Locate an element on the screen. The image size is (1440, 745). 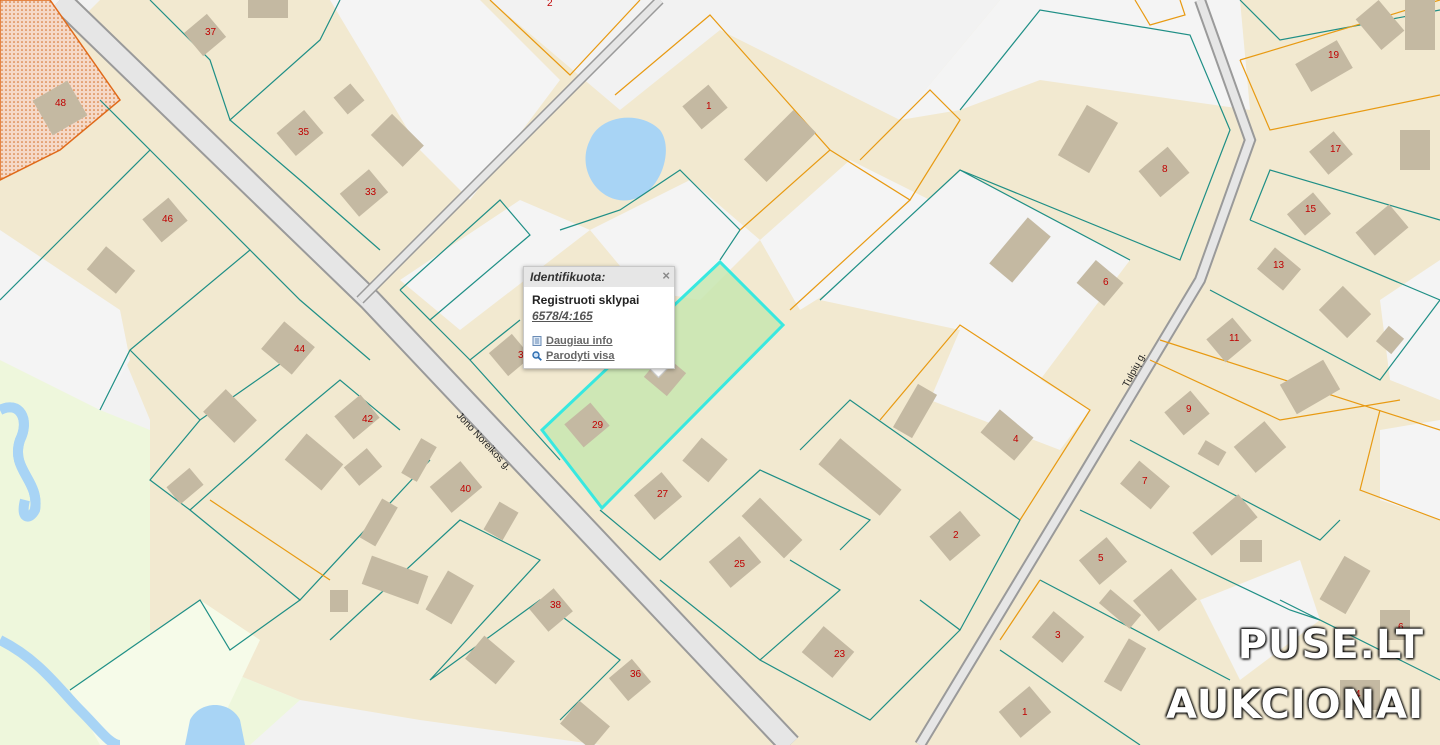
show-all-link: Parodyti visa is located at coordinates (599, 356).